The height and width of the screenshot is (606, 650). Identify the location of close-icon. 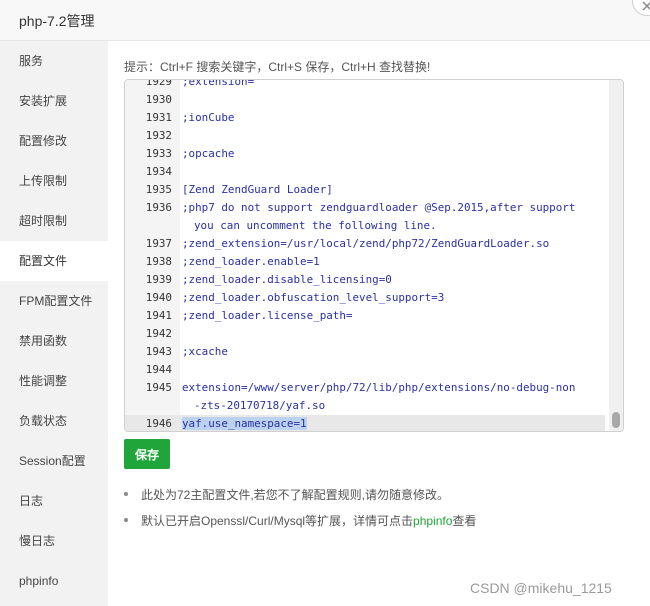
(646, 6).